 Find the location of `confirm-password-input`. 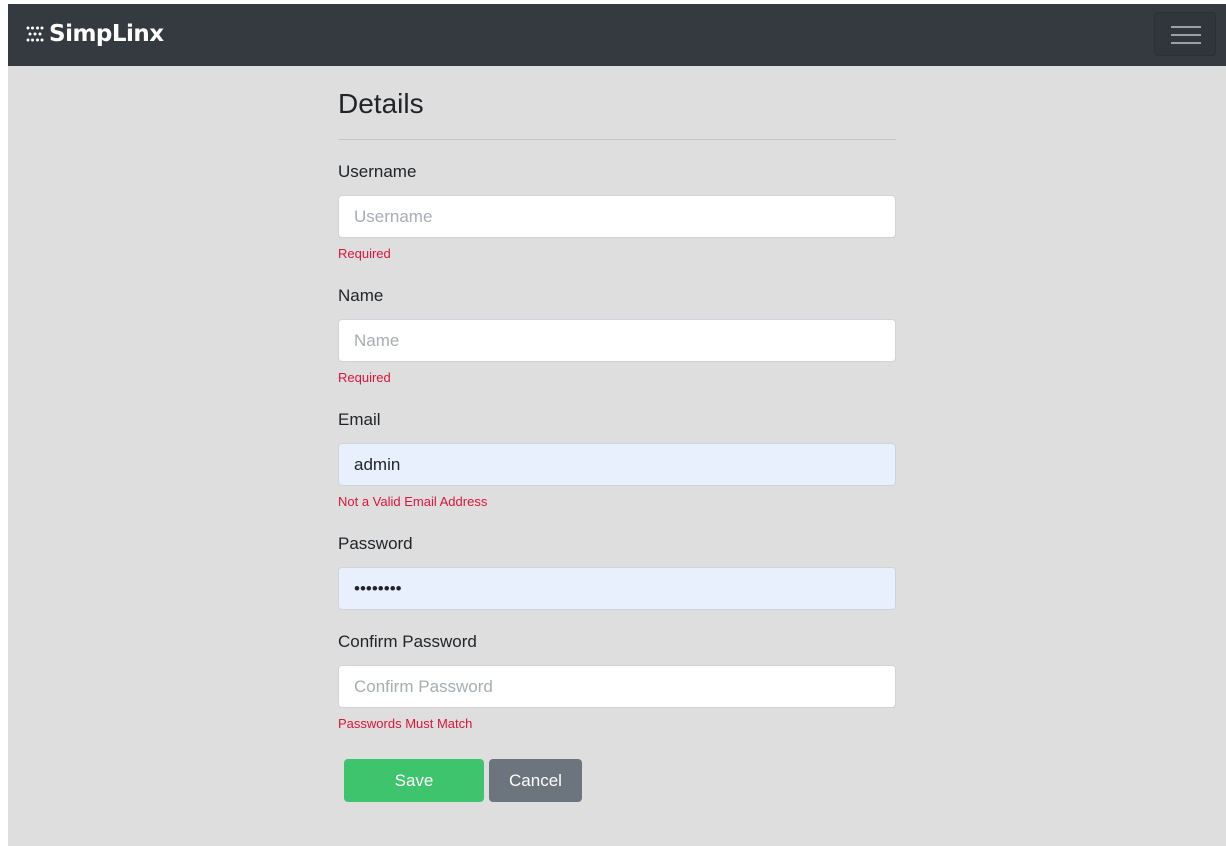

confirm-password-input is located at coordinates (617, 686).